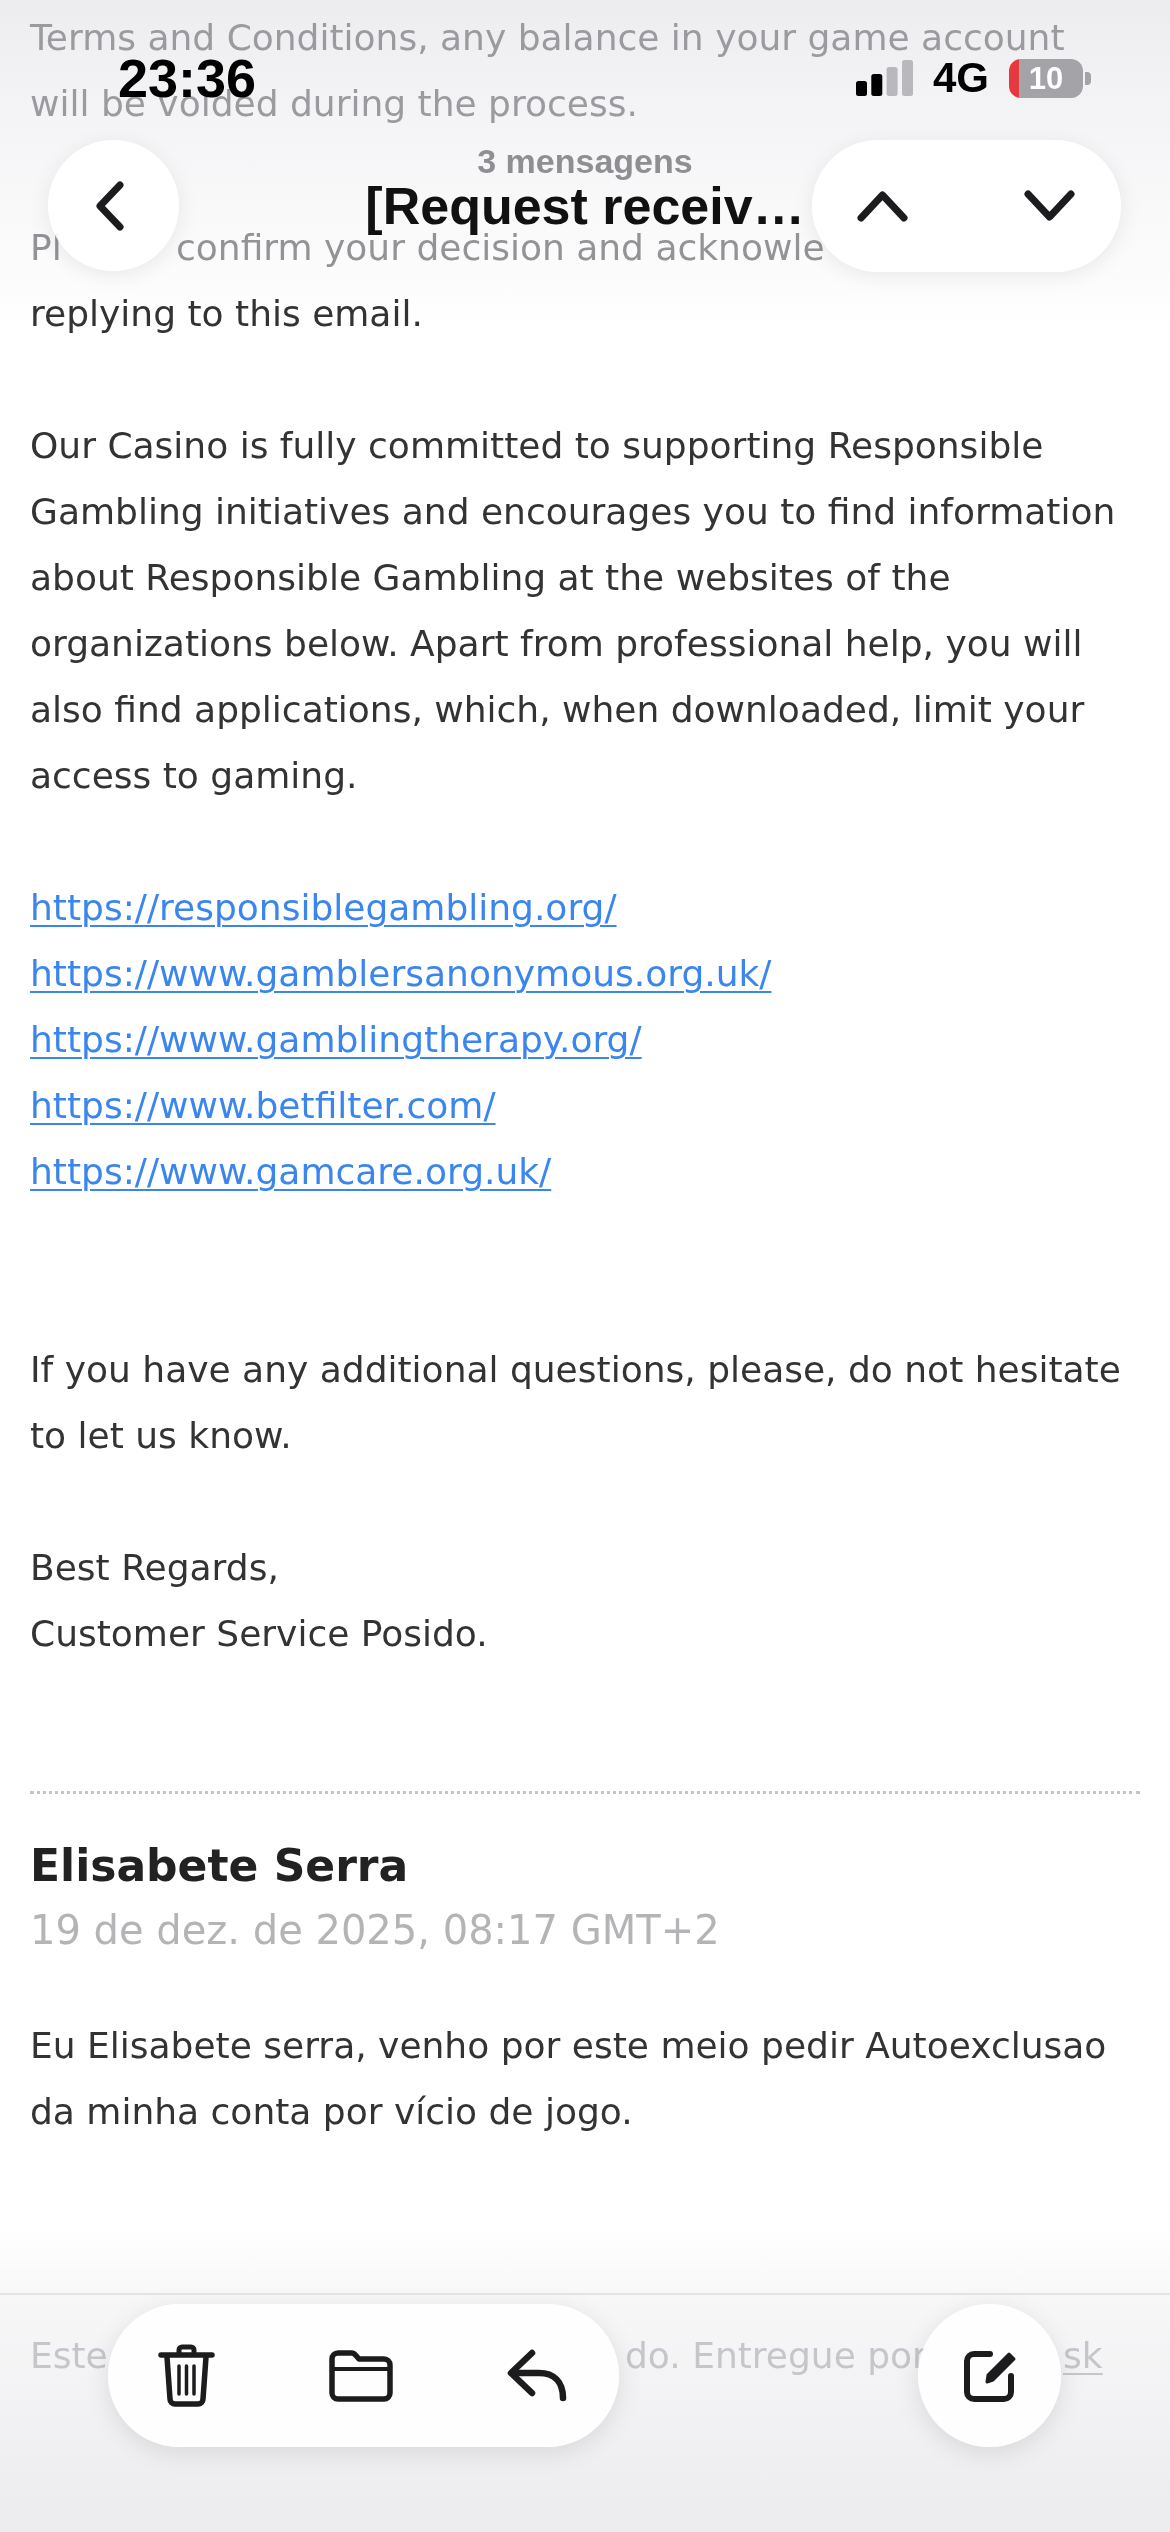 This screenshot has height=2532, width=1170. I want to click on chevron-up-icon, so click(882, 206).